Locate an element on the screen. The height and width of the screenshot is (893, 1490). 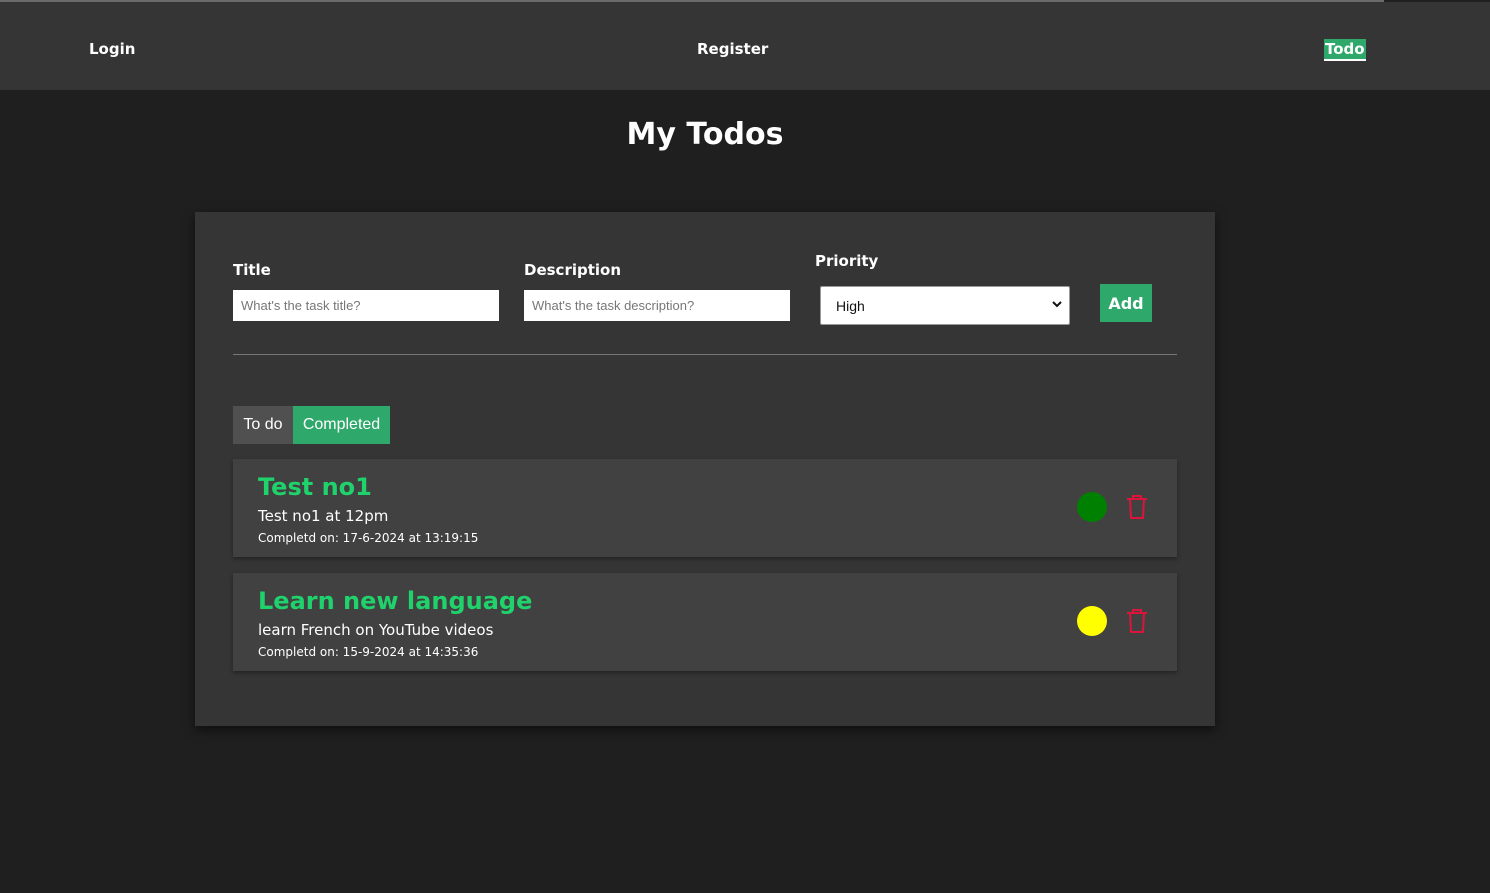
priority-select: High is located at coordinates (945, 305).